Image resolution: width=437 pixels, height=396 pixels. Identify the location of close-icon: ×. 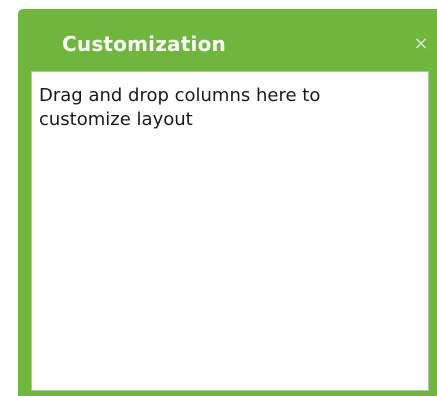
(421, 44).